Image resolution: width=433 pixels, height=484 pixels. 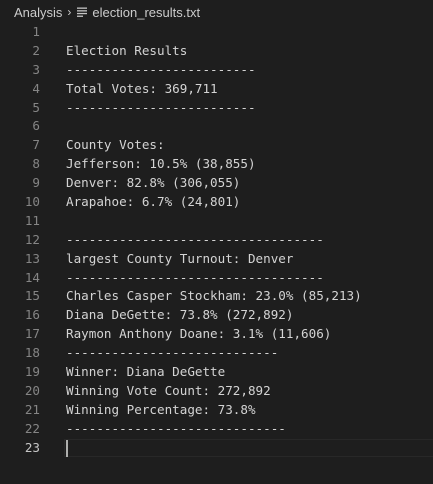 What do you see at coordinates (32, 428) in the screenshot?
I see `line-number: 22` at bounding box center [32, 428].